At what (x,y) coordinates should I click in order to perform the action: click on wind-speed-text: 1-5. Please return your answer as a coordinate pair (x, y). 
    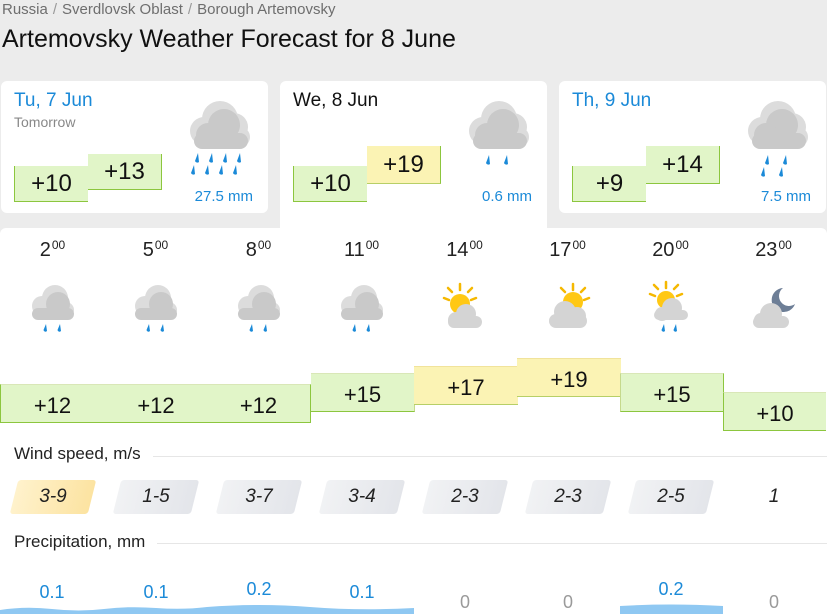
    Looking at the image, I should click on (156, 496).